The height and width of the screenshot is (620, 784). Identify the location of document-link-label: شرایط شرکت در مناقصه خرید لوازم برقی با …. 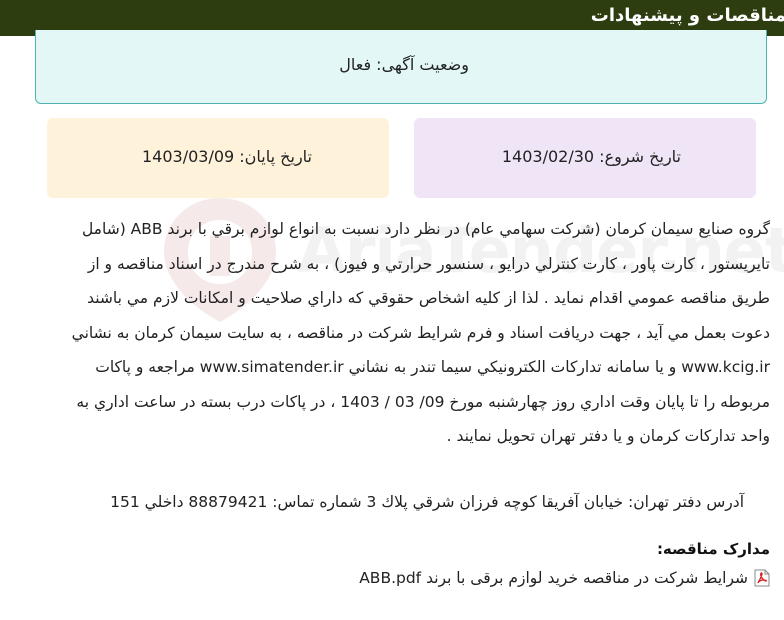
(553, 578).